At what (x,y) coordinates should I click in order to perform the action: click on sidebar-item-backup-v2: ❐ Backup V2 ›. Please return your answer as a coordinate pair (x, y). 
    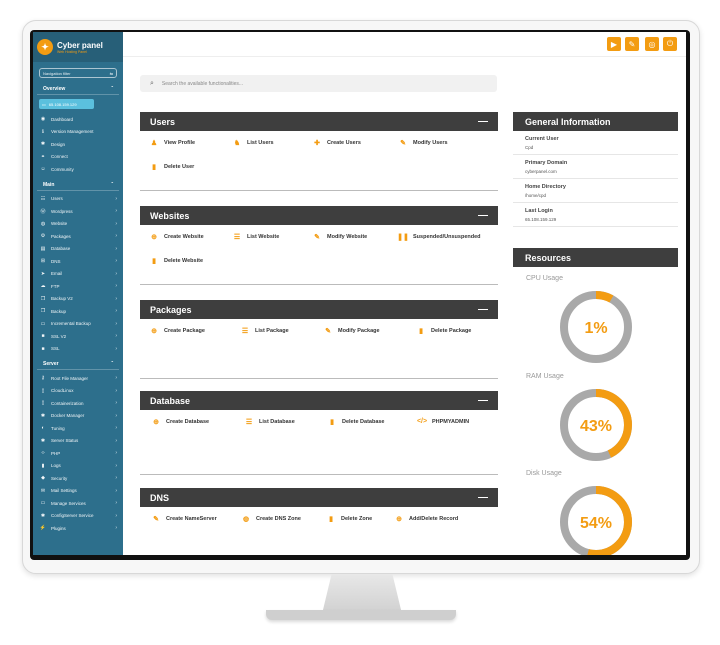
    Looking at the image, I should click on (78, 299).